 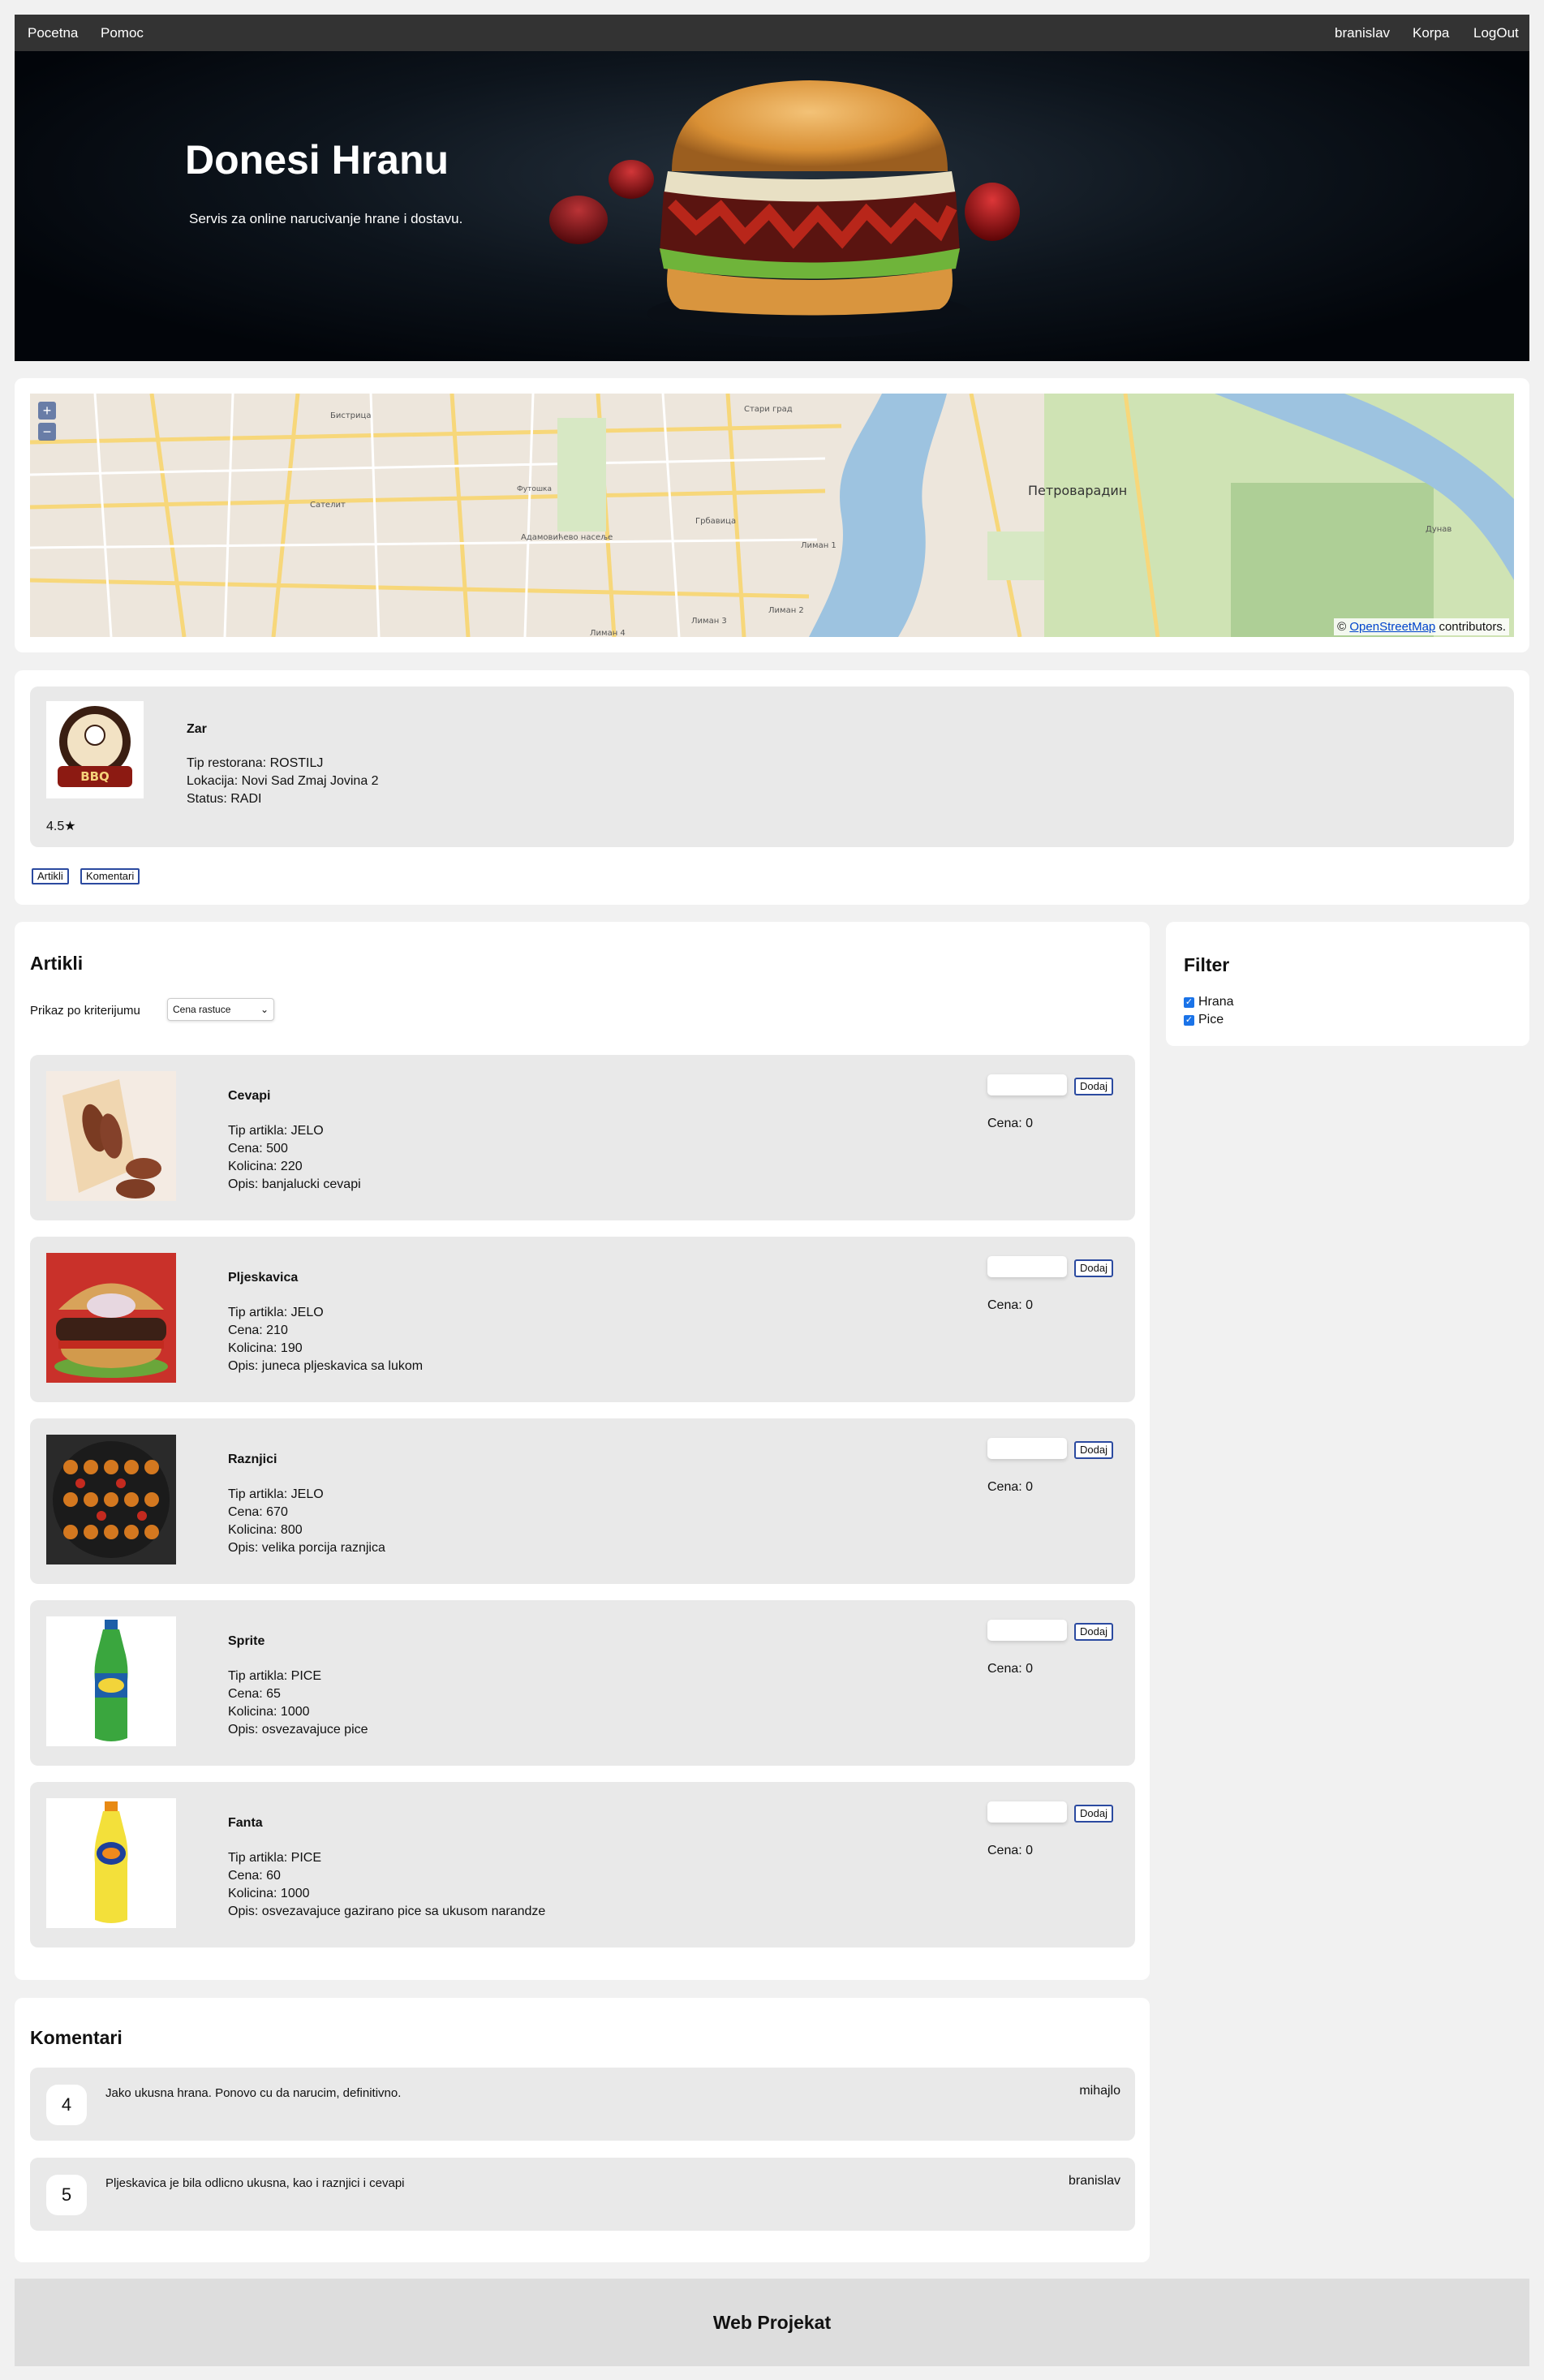 I want to click on item-name: Pljeskavica, so click(x=263, y=1278).